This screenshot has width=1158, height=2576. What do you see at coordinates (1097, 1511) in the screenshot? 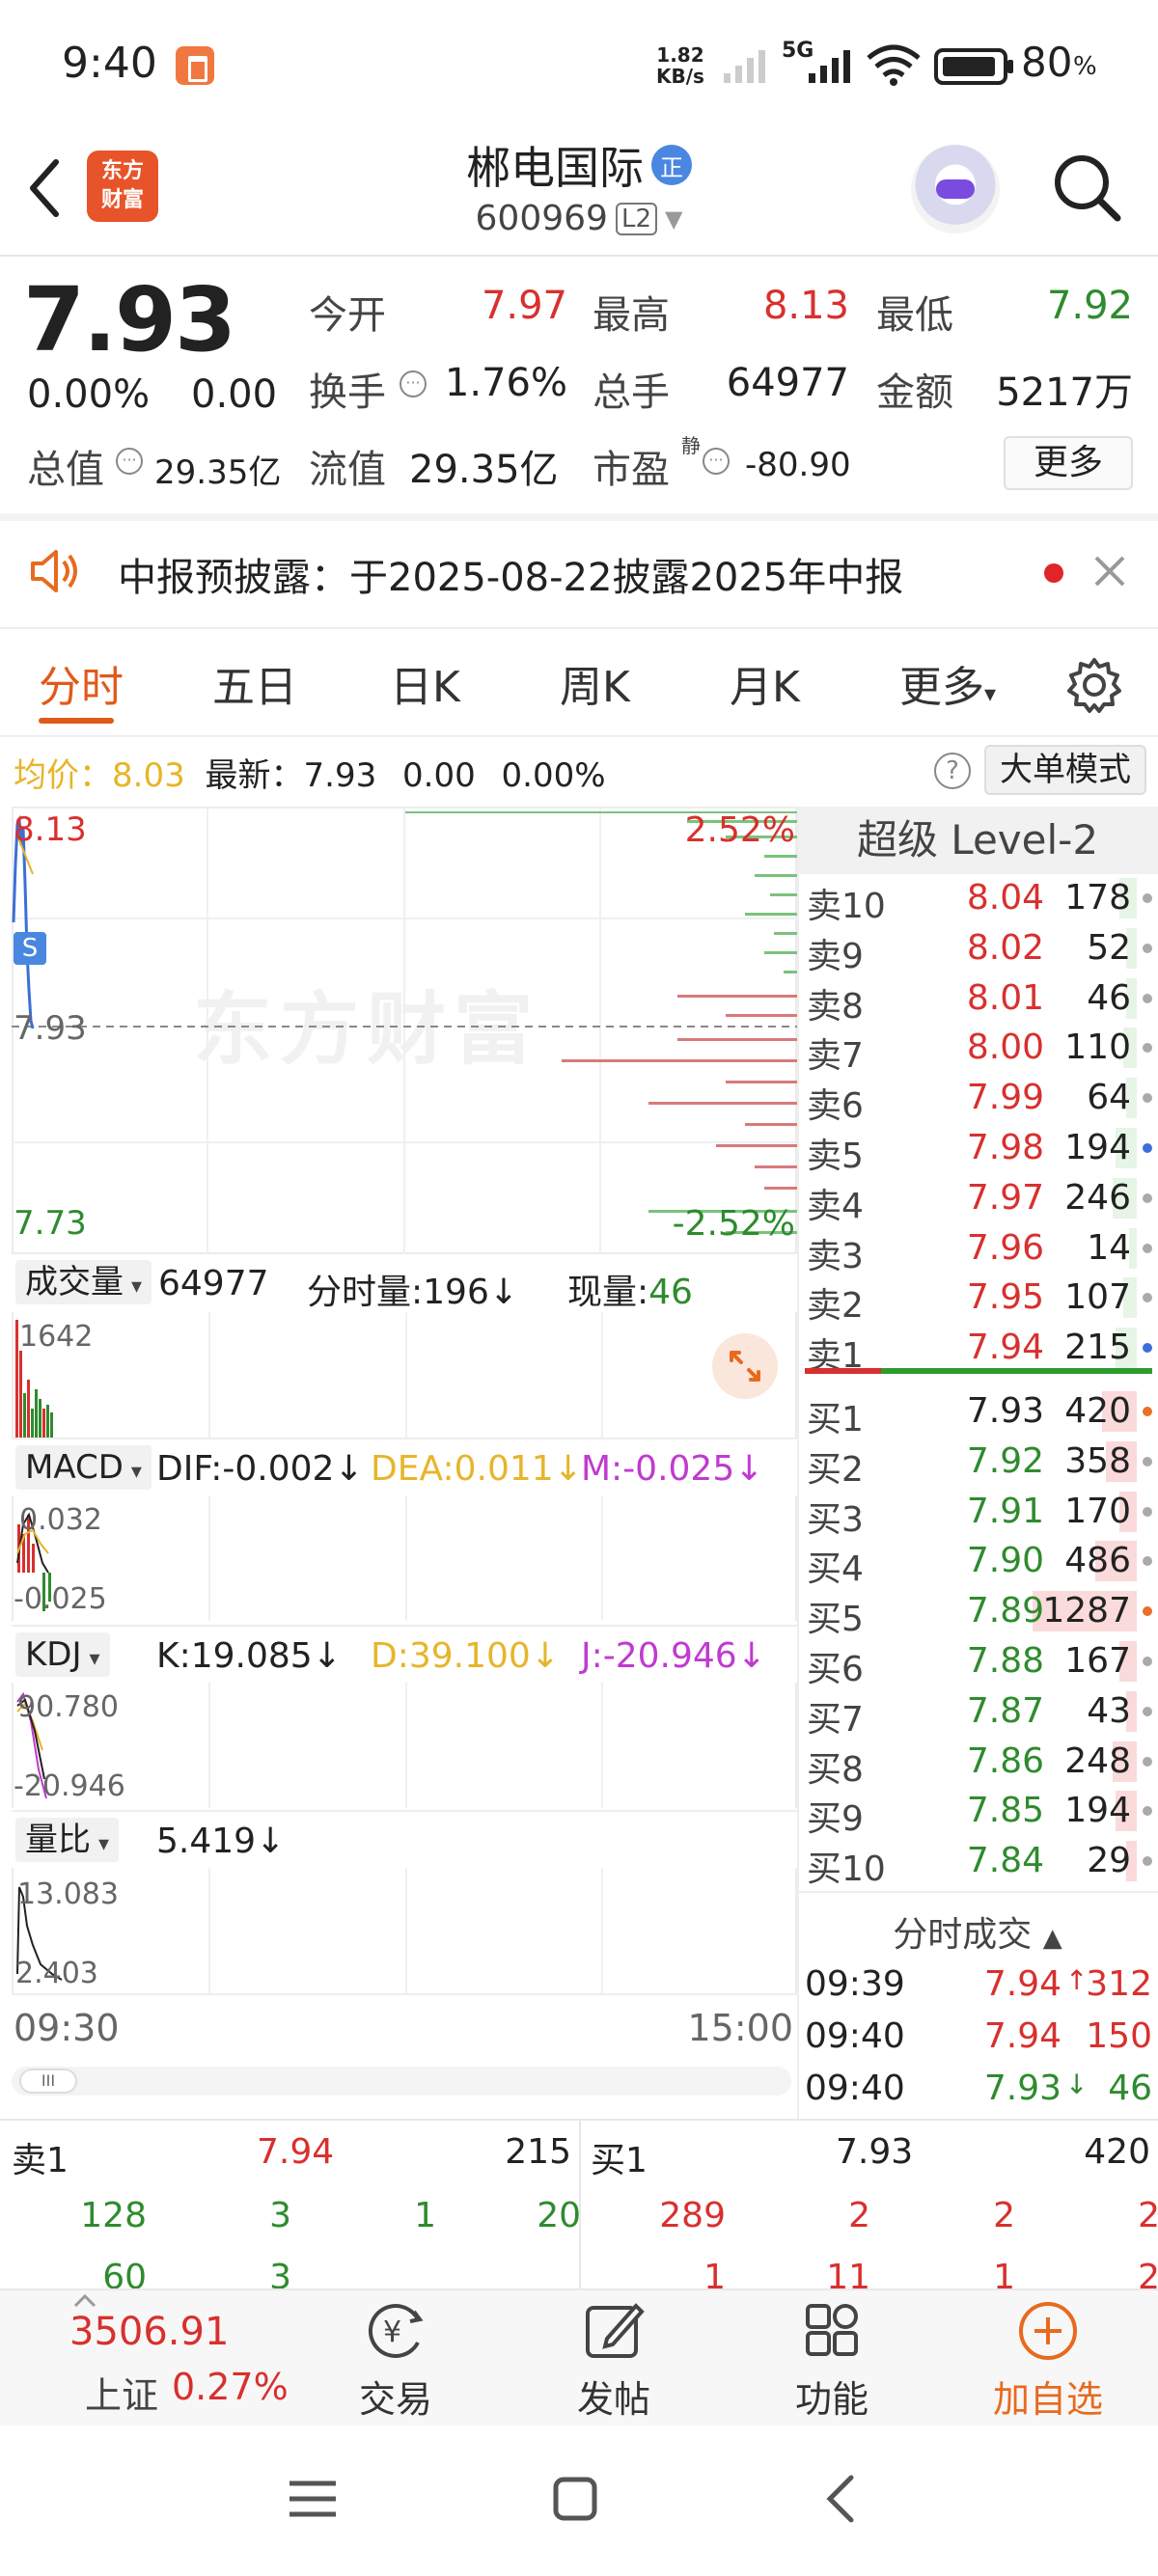
I see `level-volume: 170` at bounding box center [1097, 1511].